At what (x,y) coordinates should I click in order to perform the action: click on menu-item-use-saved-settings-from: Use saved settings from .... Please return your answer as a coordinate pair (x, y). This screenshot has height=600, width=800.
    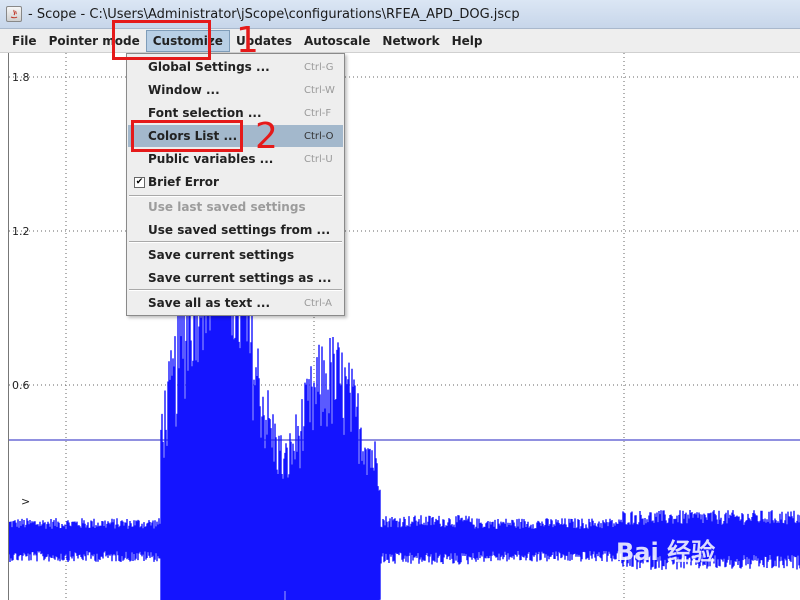
    Looking at the image, I should click on (235, 230).